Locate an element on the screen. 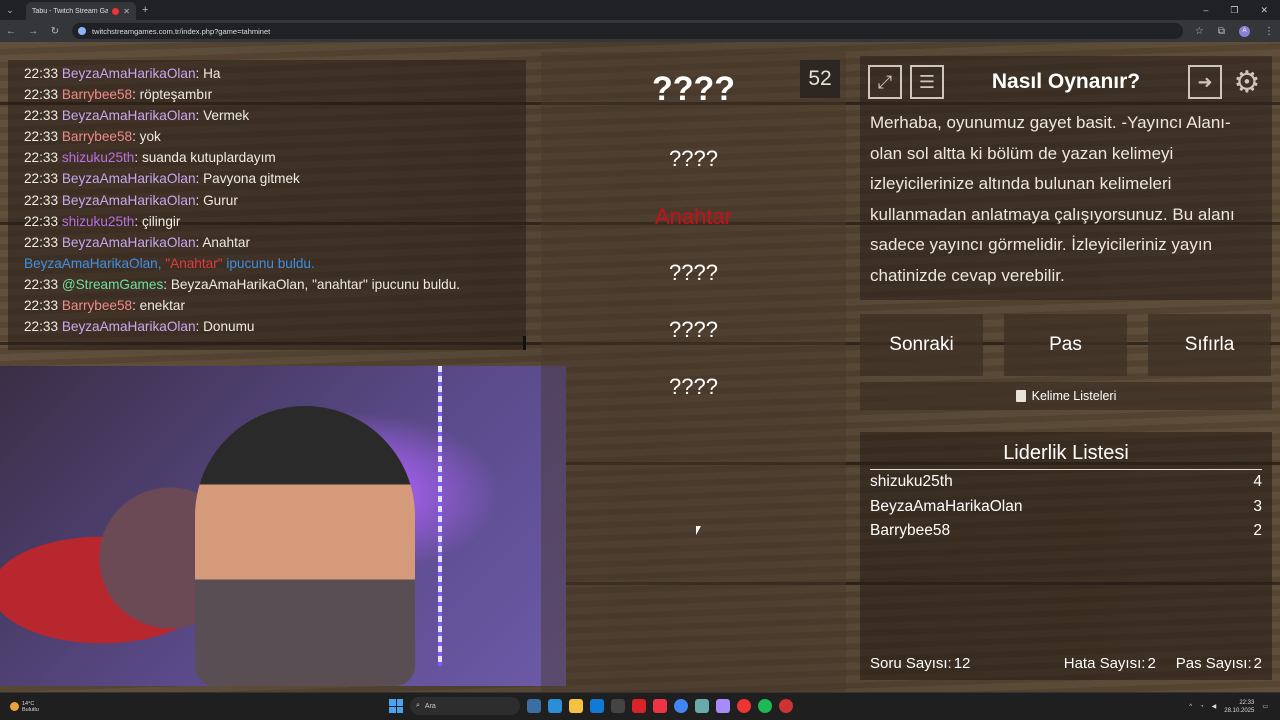 This screenshot has width=1280, height=720. reload-icon: ↻ is located at coordinates (55, 31).